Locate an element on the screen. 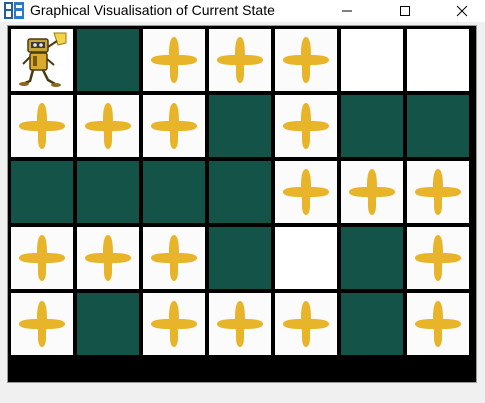  close-button is located at coordinates (461, 11).